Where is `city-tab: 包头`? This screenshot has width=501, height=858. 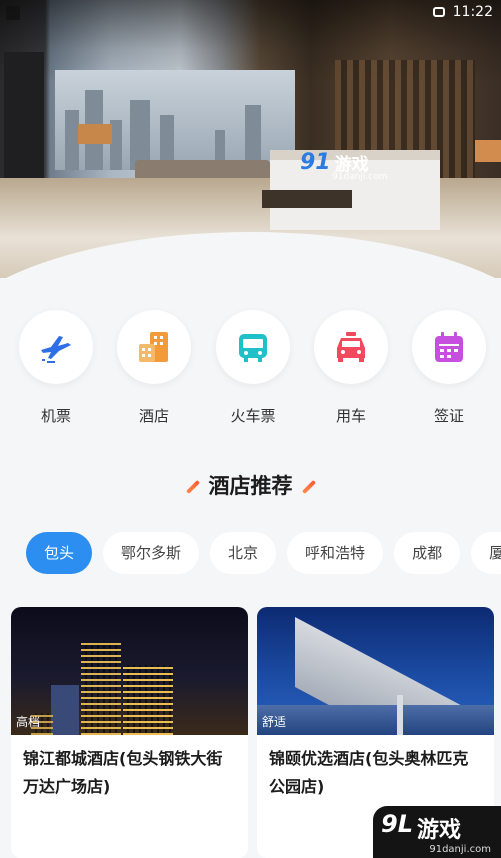 city-tab: 包头 is located at coordinates (59, 553).